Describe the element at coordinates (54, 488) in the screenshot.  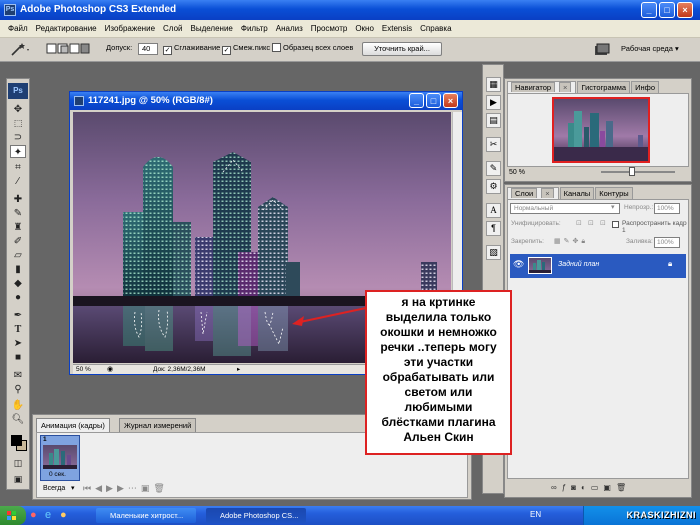
I see `loop-select: Всегда` at that location.